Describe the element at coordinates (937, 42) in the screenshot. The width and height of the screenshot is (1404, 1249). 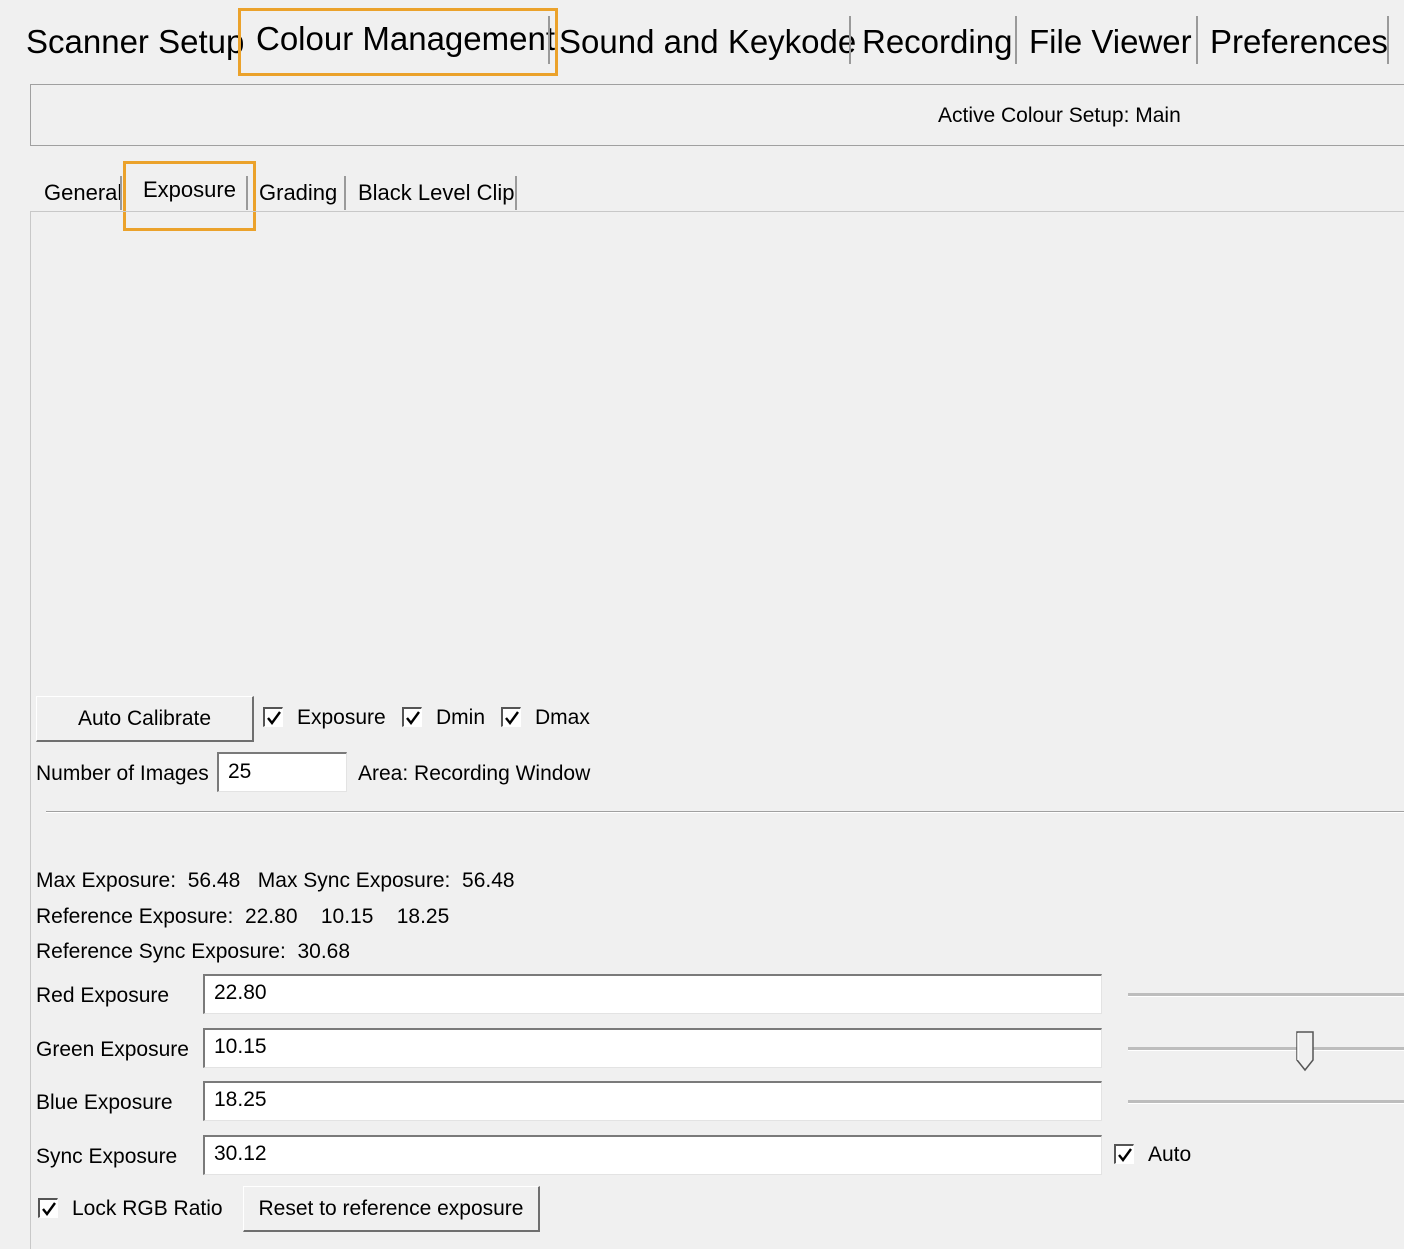
I see `tab-recording: Recording` at that location.